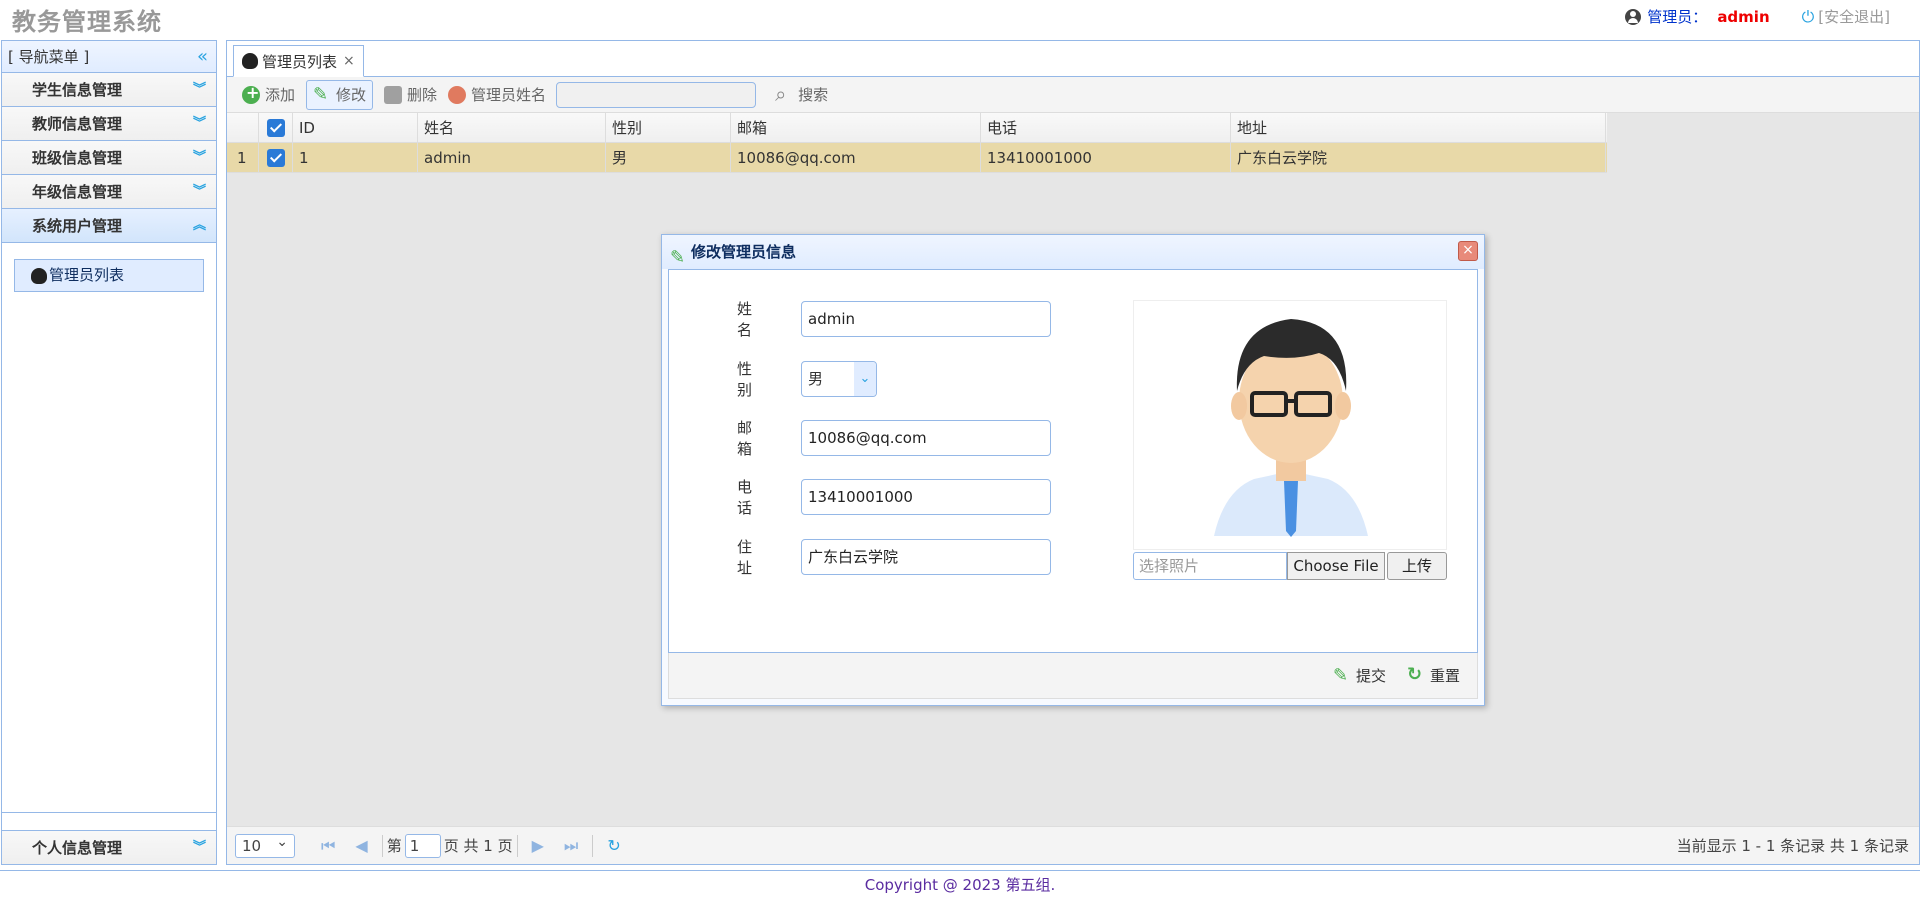 Image resolution: width=1920 pixels, height=902 pixels. I want to click on first-page-icon: ⏮, so click(328, 846).